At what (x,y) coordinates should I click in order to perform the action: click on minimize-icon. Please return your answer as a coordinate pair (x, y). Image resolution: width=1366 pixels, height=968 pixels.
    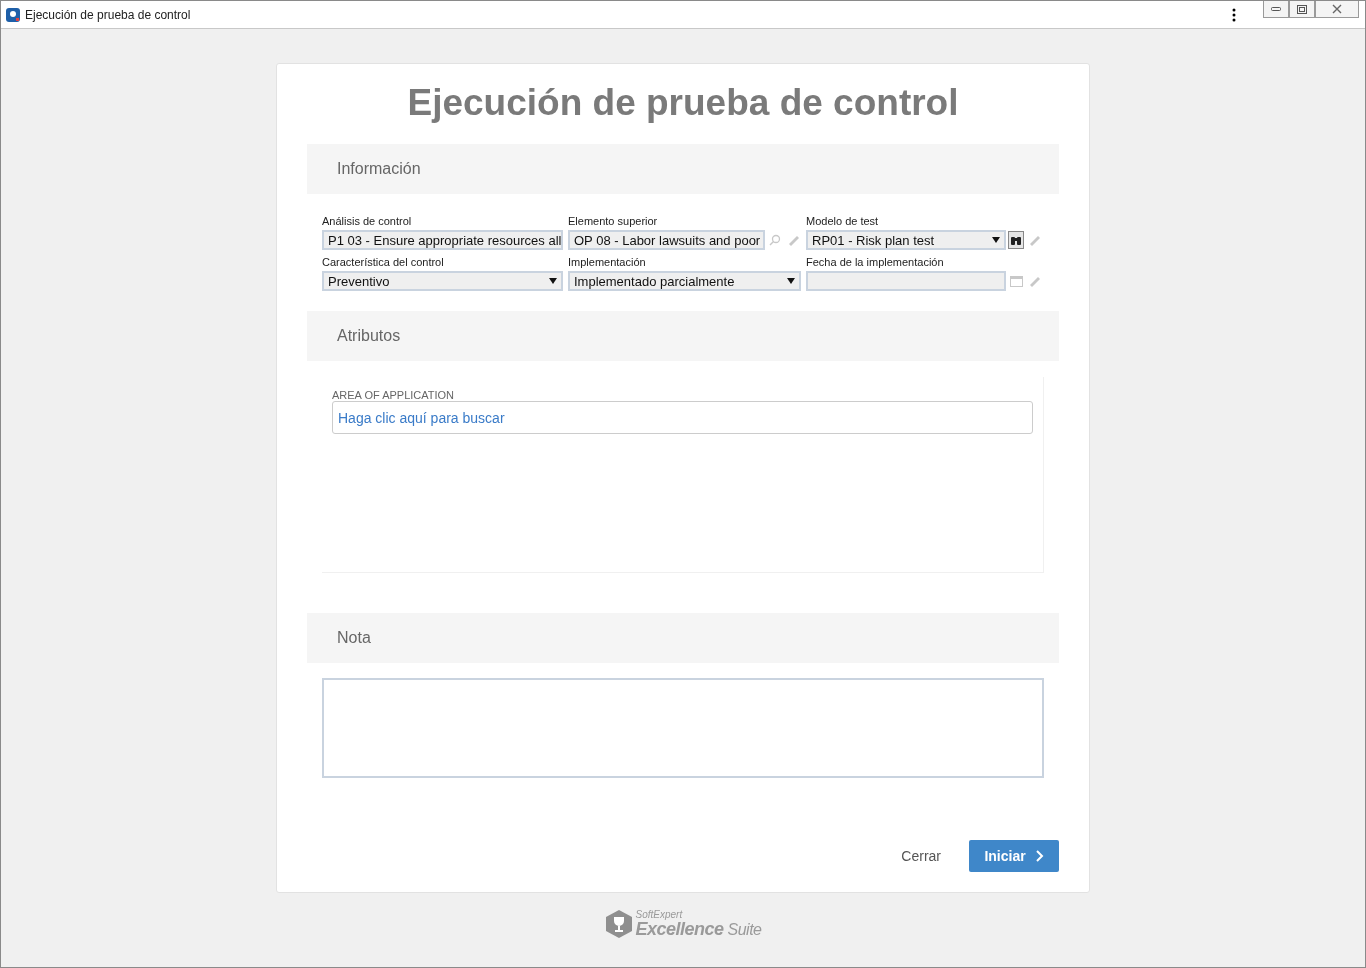
    Looking at the image, I should click on (1276, 9).